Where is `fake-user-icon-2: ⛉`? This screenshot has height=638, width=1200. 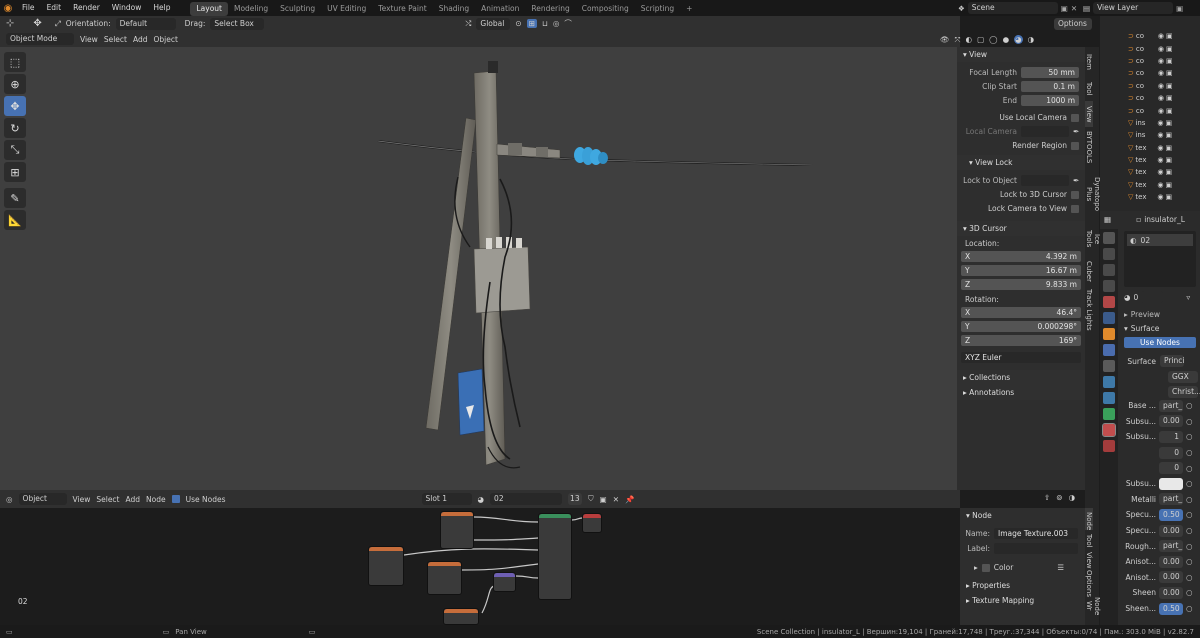 fake-user-icon-2: ⛉ is located at coordinates (591, 499).